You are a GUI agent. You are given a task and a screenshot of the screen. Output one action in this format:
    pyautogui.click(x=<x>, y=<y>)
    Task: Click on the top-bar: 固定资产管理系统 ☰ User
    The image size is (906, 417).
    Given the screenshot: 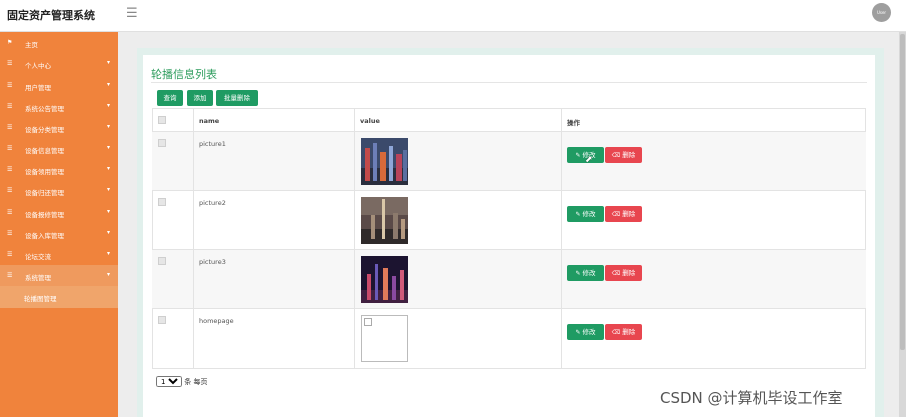 What is the action you would take?
    pyautogui.click(x=453, y=16)
    